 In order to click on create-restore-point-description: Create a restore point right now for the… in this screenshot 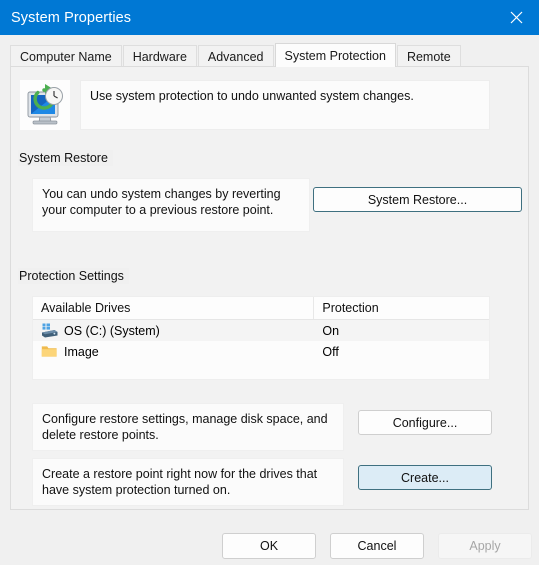, I will do `click(188, 482)`.